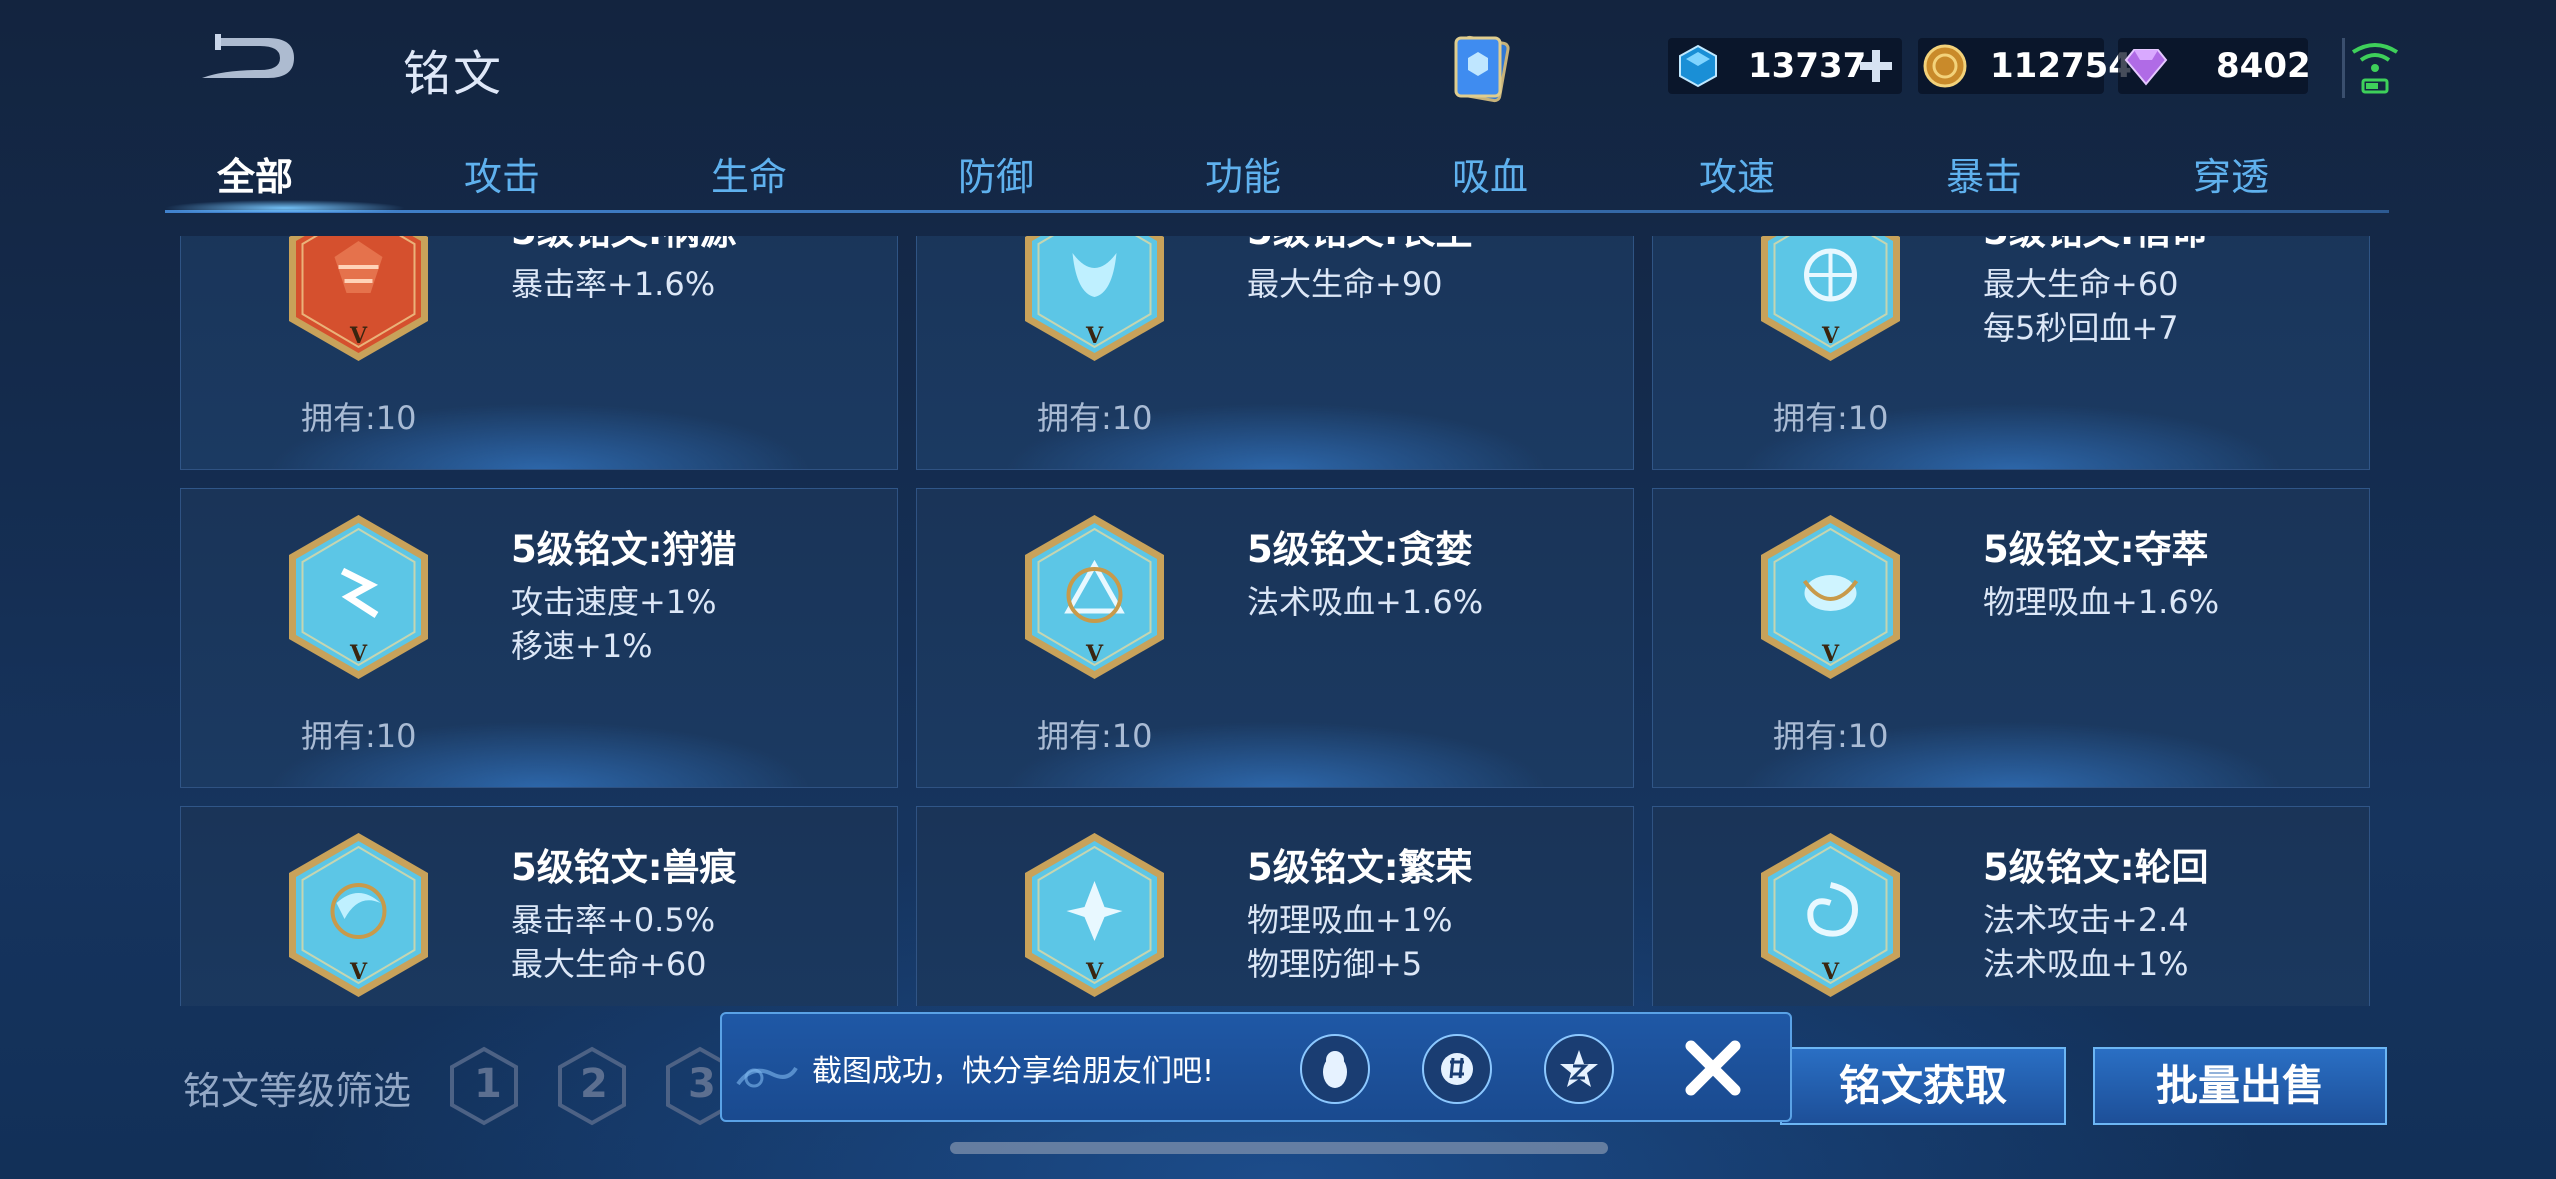 This screenshot has width=2556, height=1179. What do you see at coordinates (1243, 173) in the screenshot?
I see `tab-function: 功能` at bounding box center [1243, 173].